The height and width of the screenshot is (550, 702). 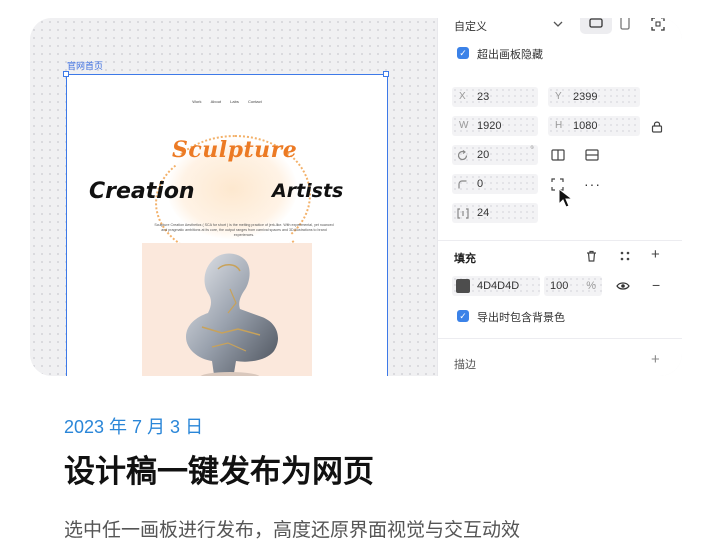 I want to click on export-bg-checkbox: ✓, so click(x=463, y=316).